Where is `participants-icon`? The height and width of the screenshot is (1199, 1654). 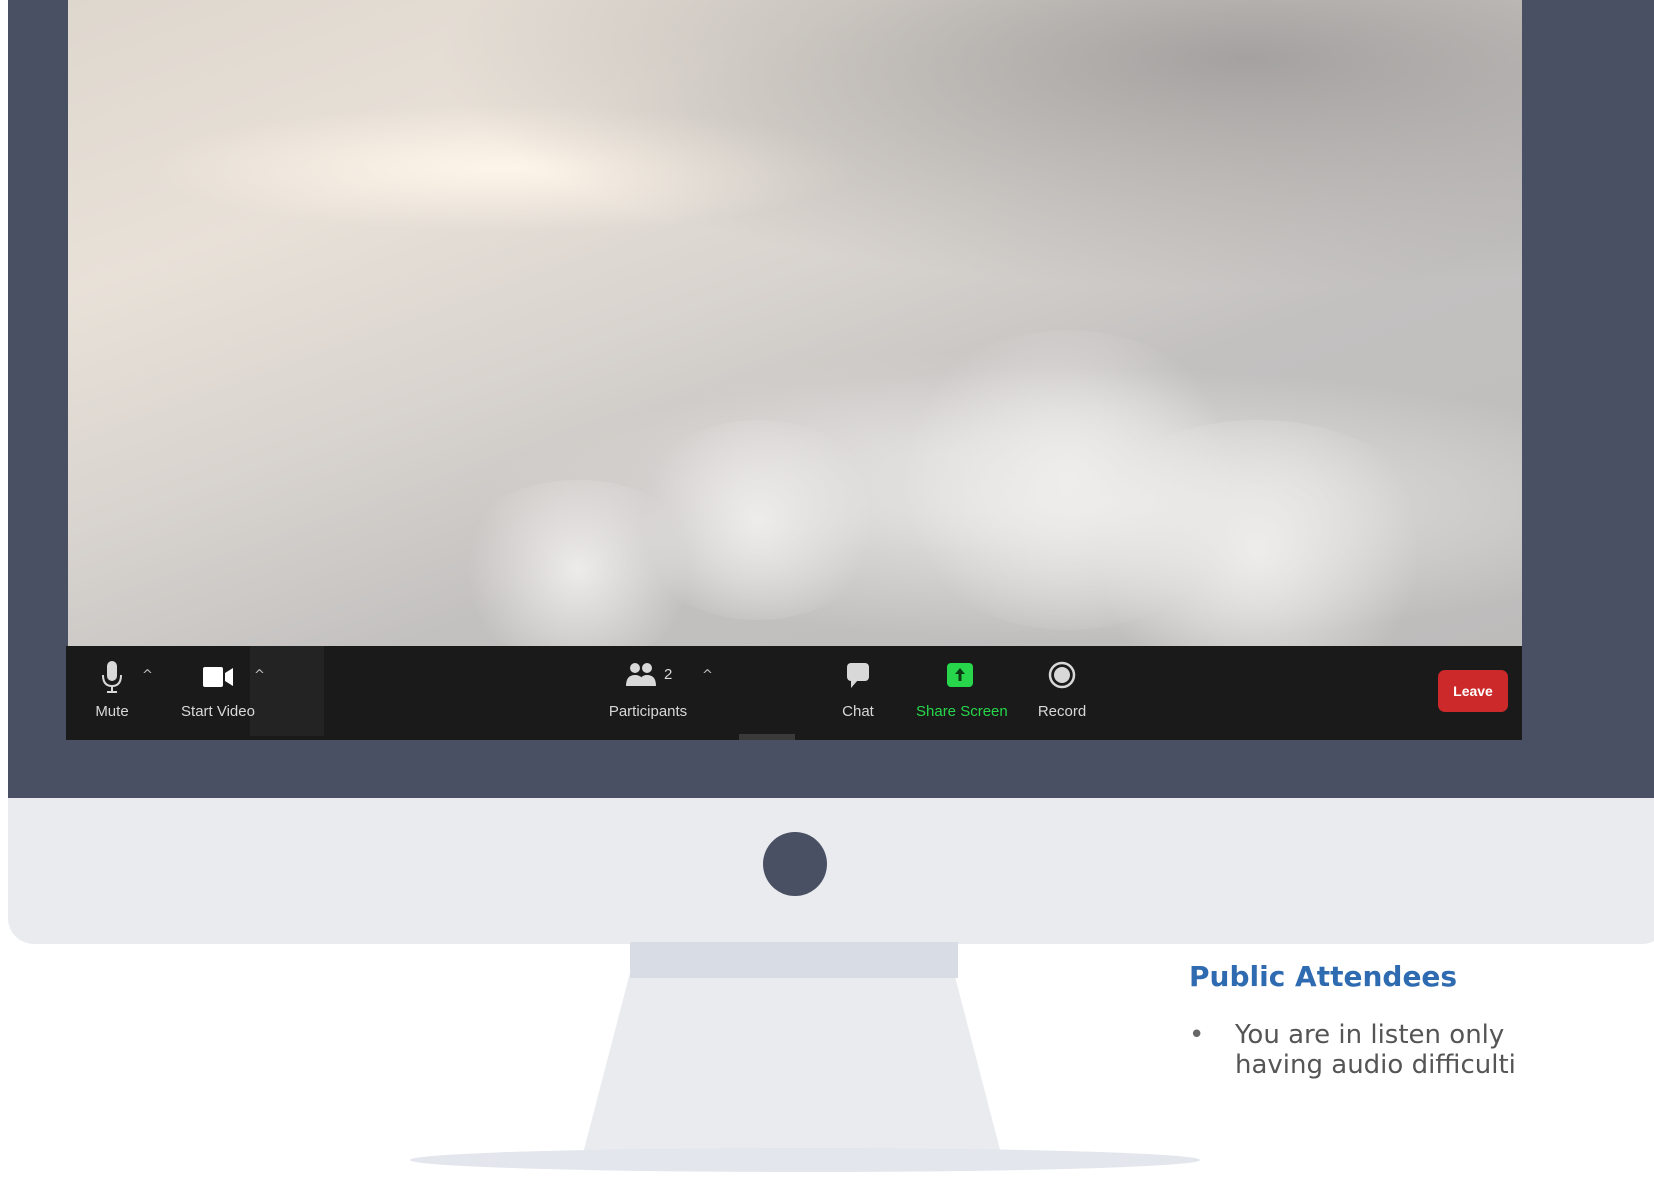 participants-icon is located at coordinates (641, 674).